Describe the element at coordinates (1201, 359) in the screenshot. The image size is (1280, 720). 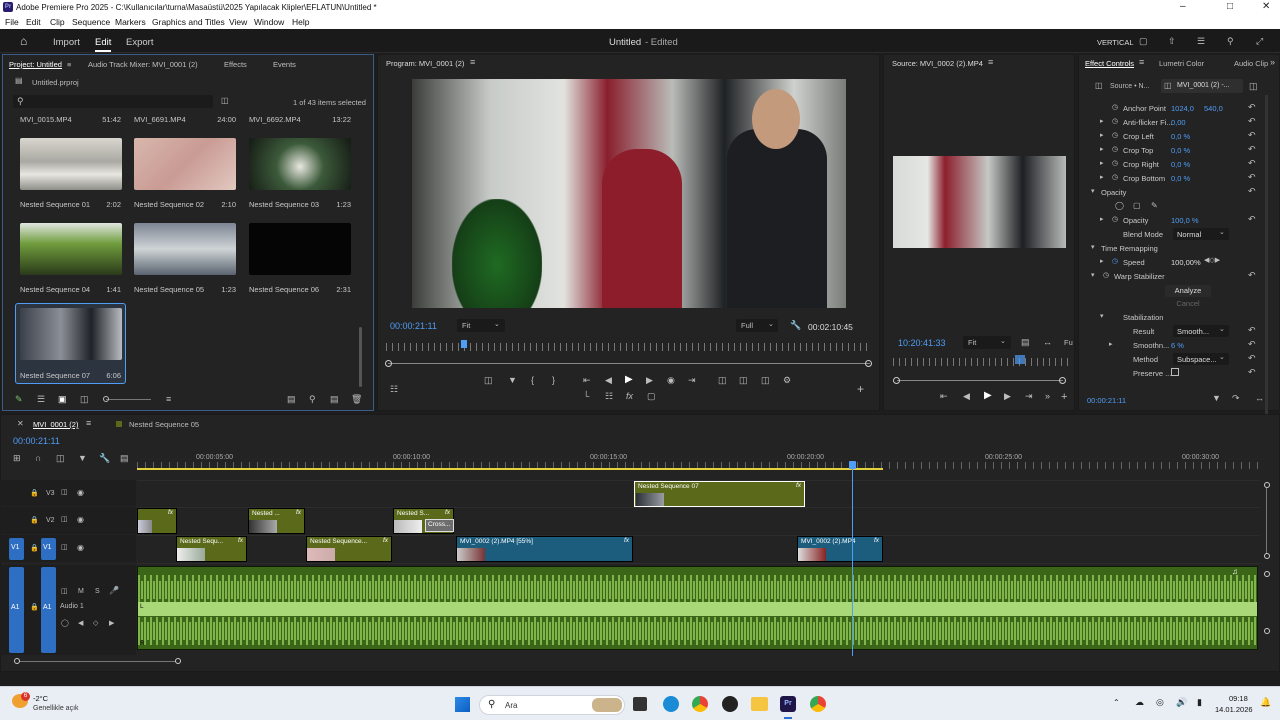
I see `method-select: Subspace... ⌄` at that location.